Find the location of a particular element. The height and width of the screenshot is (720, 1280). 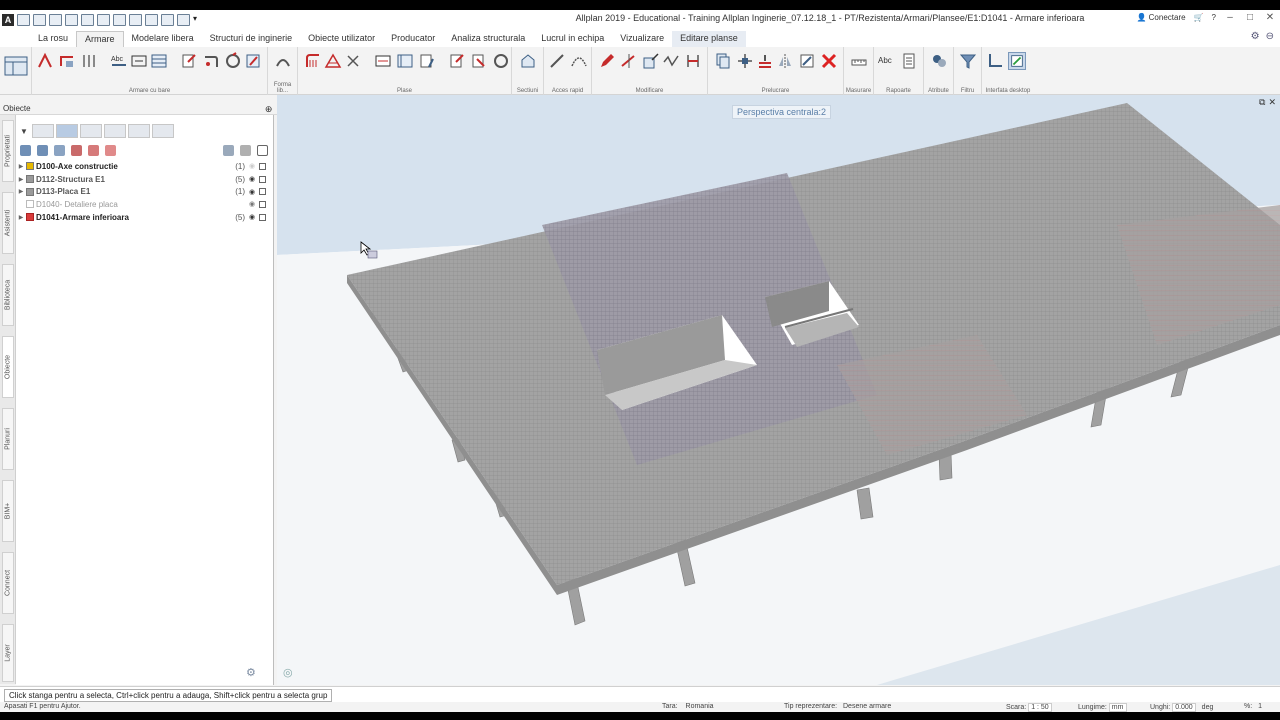

line-icon is located at coordinates (557, 61).